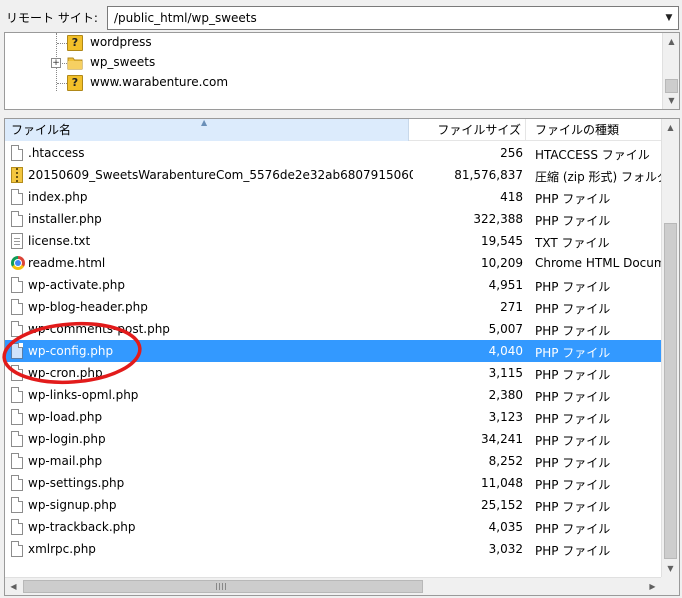  I want to click on file-name: wp-mail.php, so click(65, 461).